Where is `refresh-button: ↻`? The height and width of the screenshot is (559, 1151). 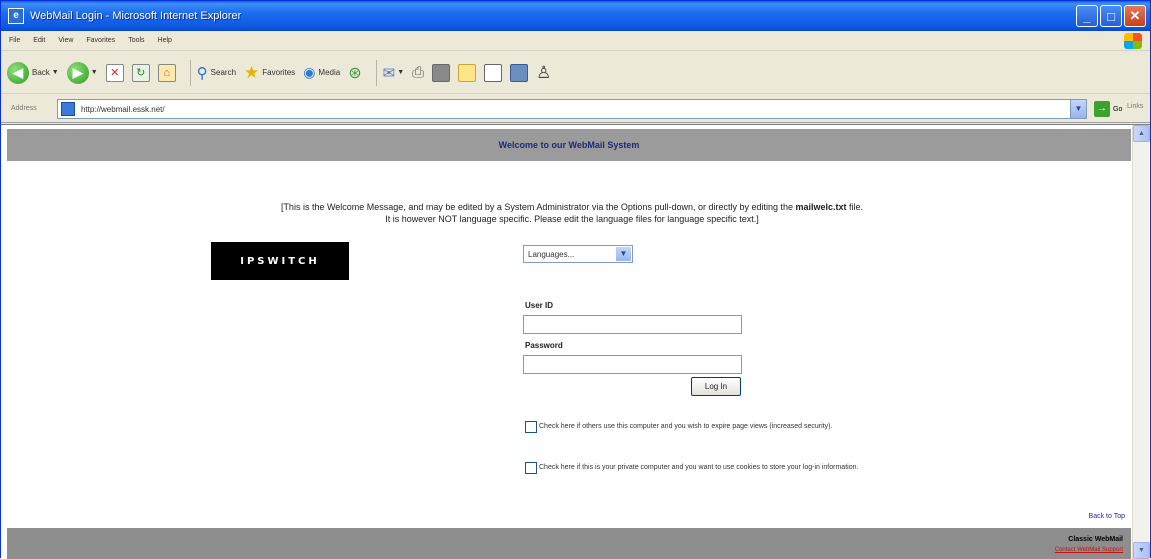
refresh-button: ↻ is located at coordinates (140, 72).